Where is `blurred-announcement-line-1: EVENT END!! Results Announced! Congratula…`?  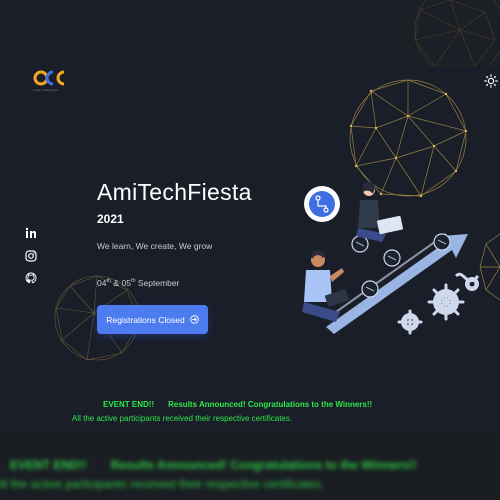
blurred-announcement-line-1: EVENT END!! Results Announced! Congratula… is located at coordinates (213, 465).